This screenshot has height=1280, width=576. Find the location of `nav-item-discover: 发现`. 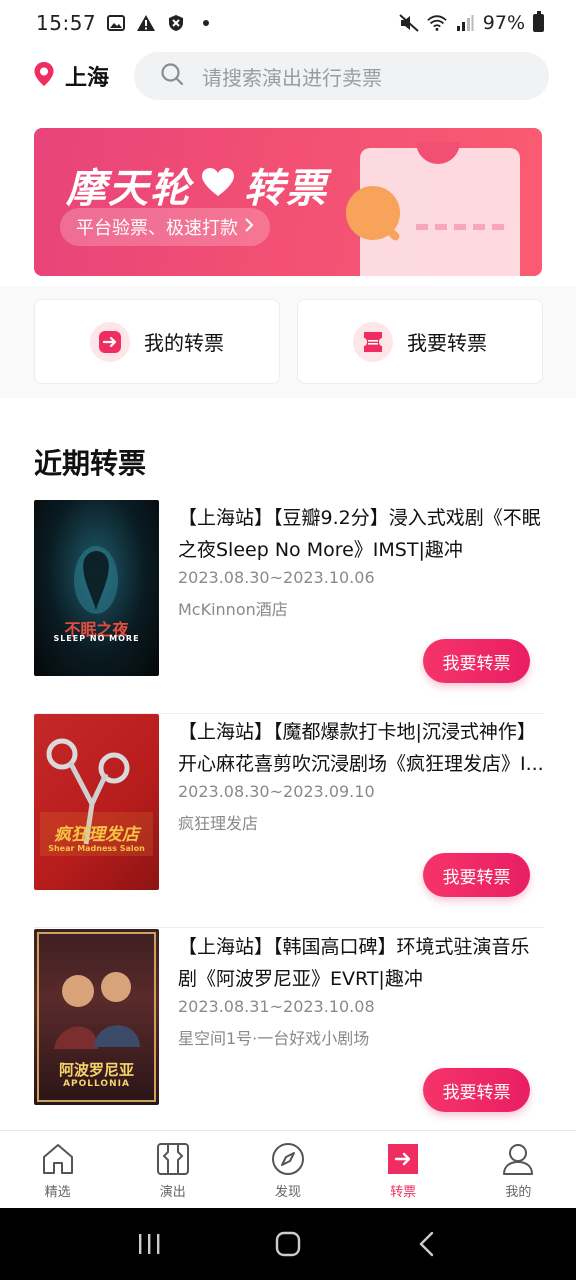

nav-item-discover: 发现 is located at coordinates (287, 1169).